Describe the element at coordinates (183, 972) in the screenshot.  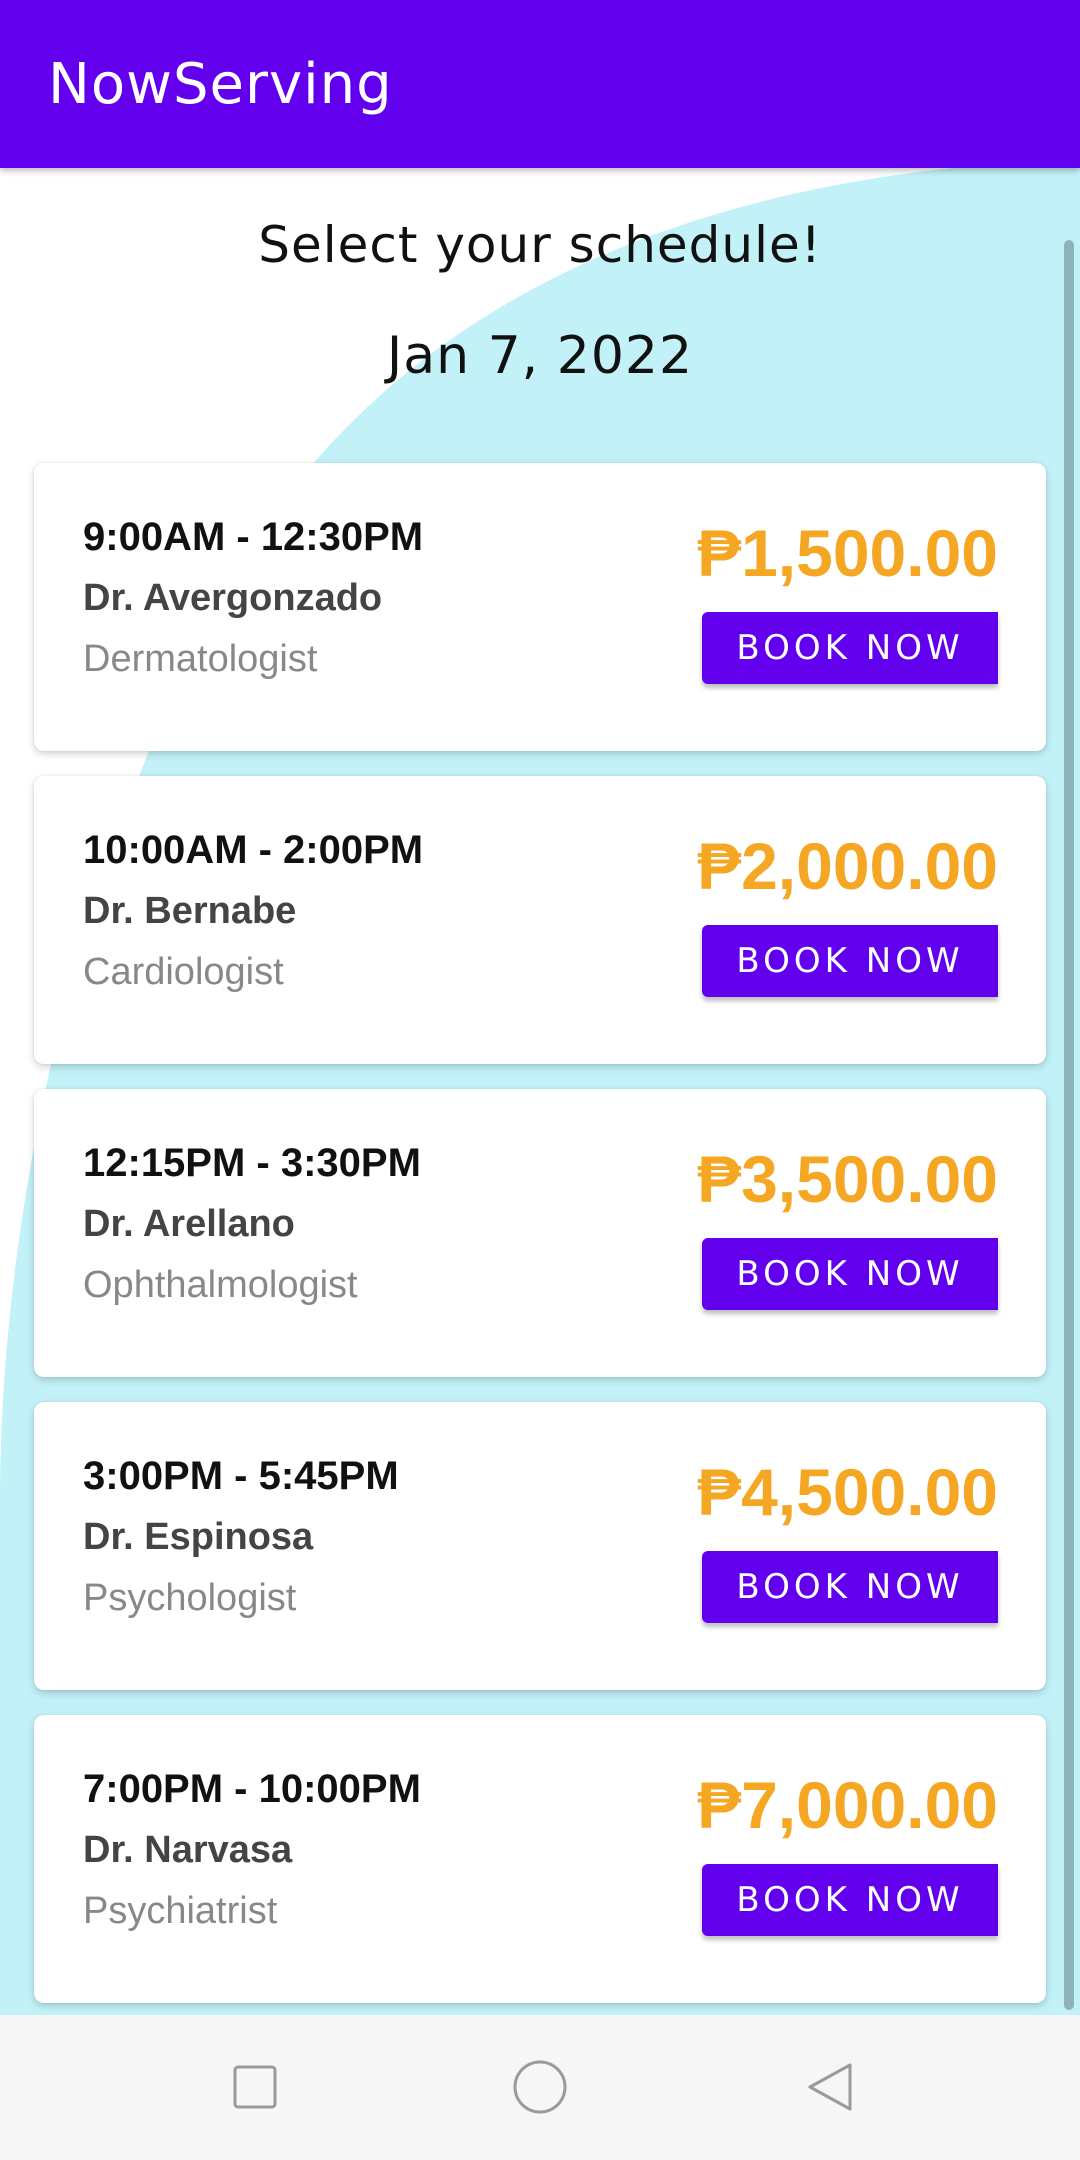
I see `doctor-specialty: Cardiologist` at that location.